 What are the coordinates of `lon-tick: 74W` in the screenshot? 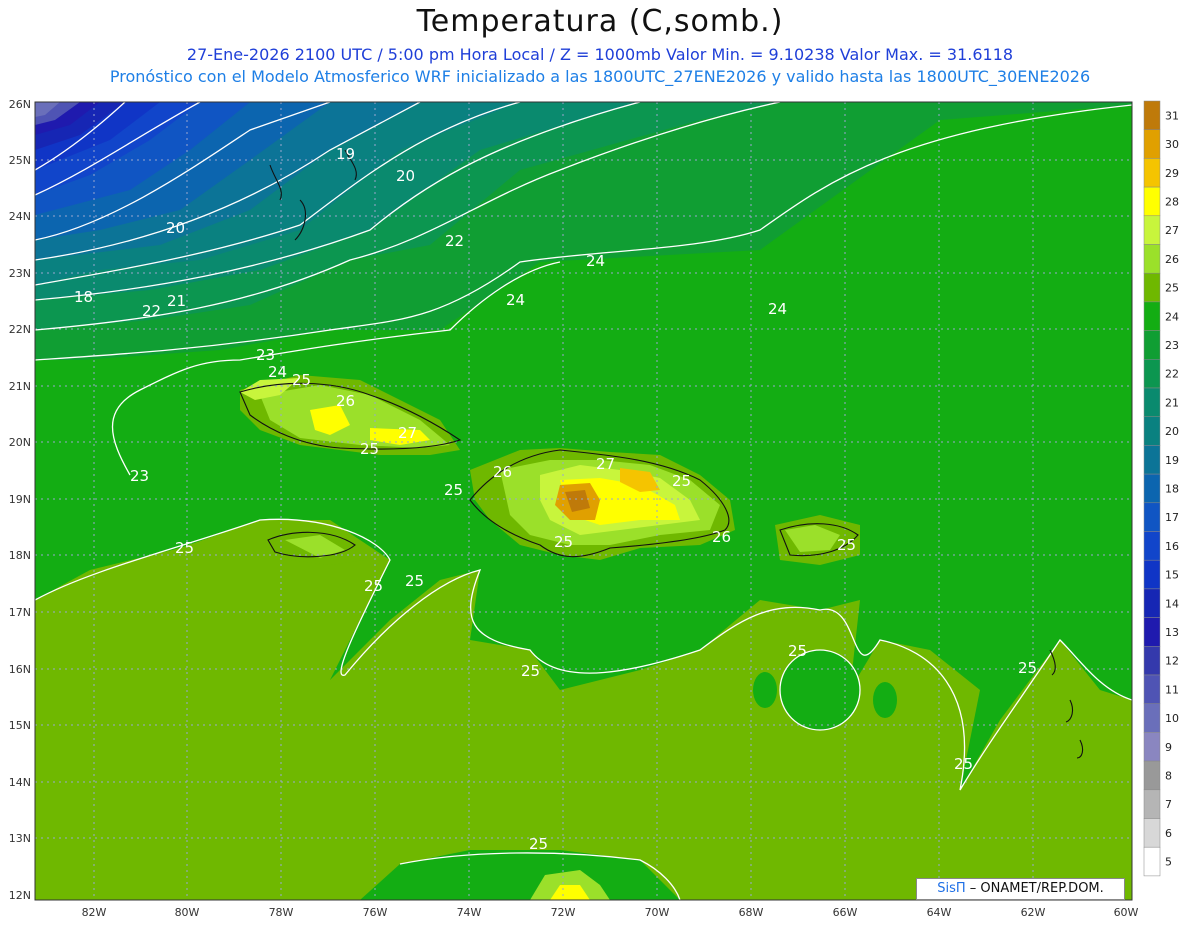 It's located at (469, 912).